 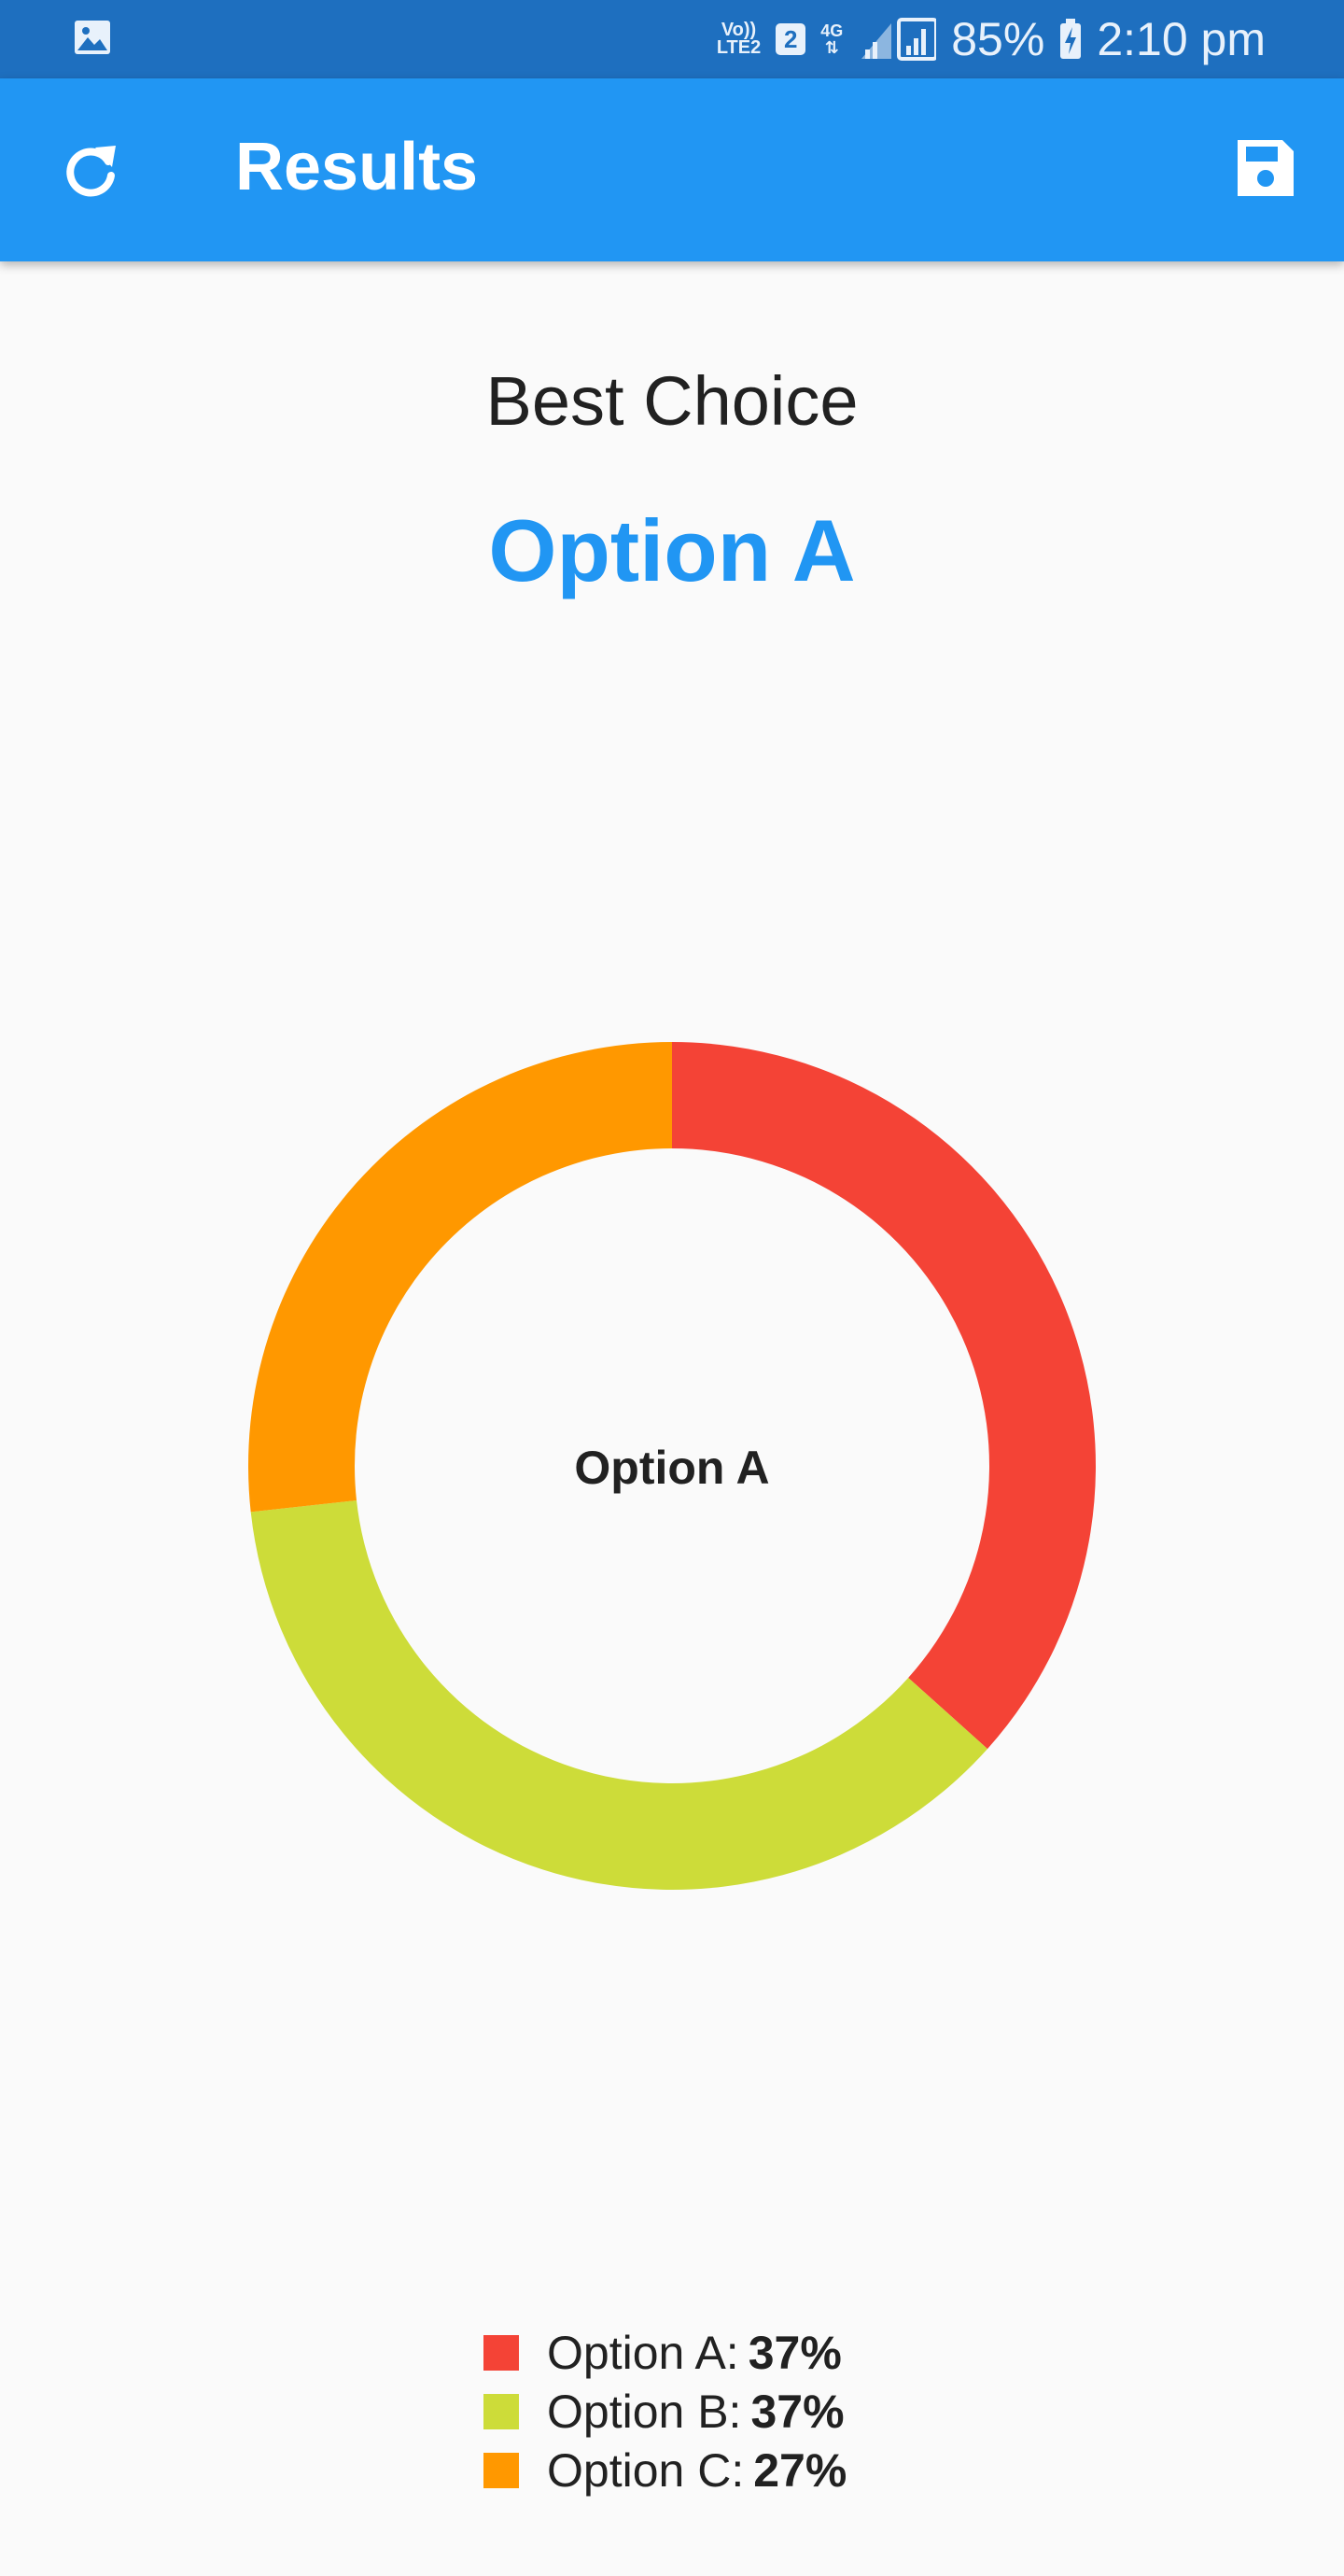 I want to click on volte-bottom-text: LTE2, so click(x=739, y=47).